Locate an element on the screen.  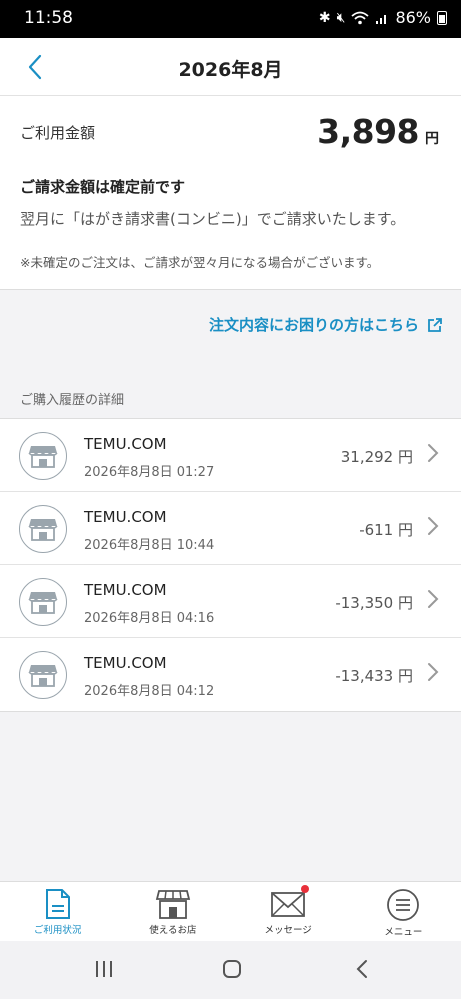
app-header: 2026年8月 is located at coordinates (230, 67).